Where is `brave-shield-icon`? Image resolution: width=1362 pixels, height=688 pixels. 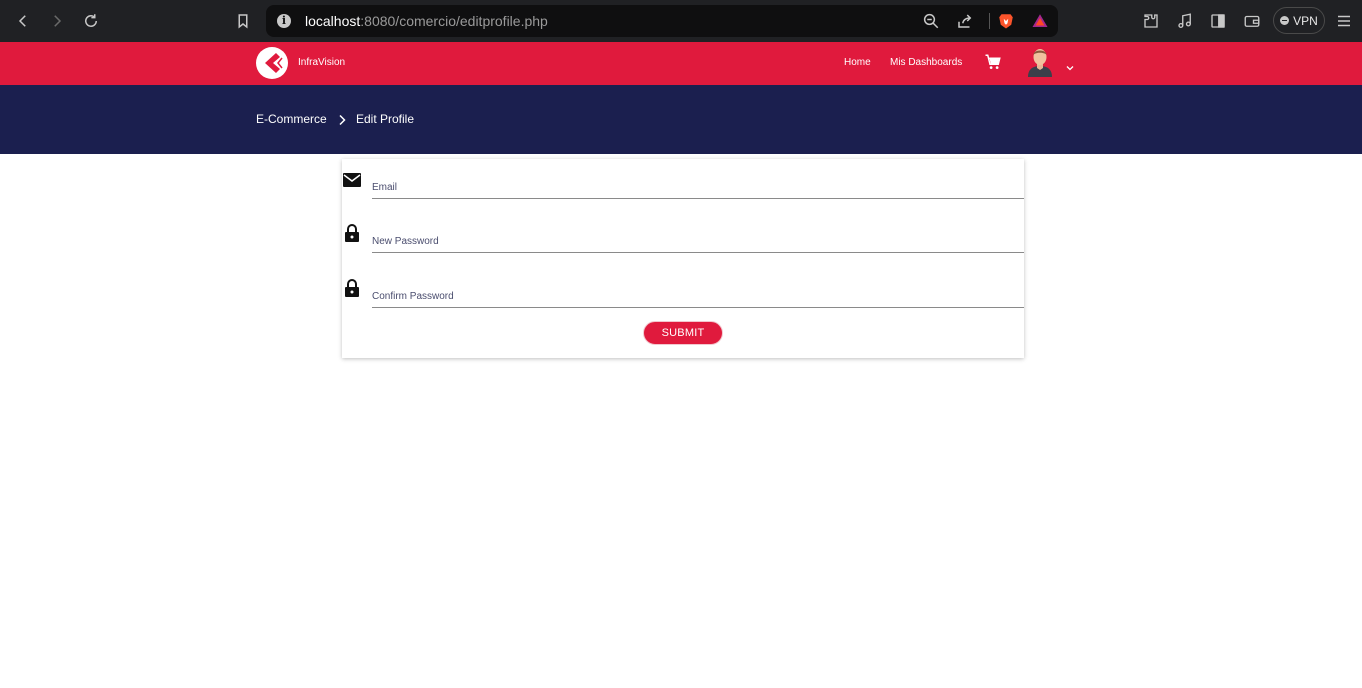 brave-shield-icon is located at coordinates (1006, 21).